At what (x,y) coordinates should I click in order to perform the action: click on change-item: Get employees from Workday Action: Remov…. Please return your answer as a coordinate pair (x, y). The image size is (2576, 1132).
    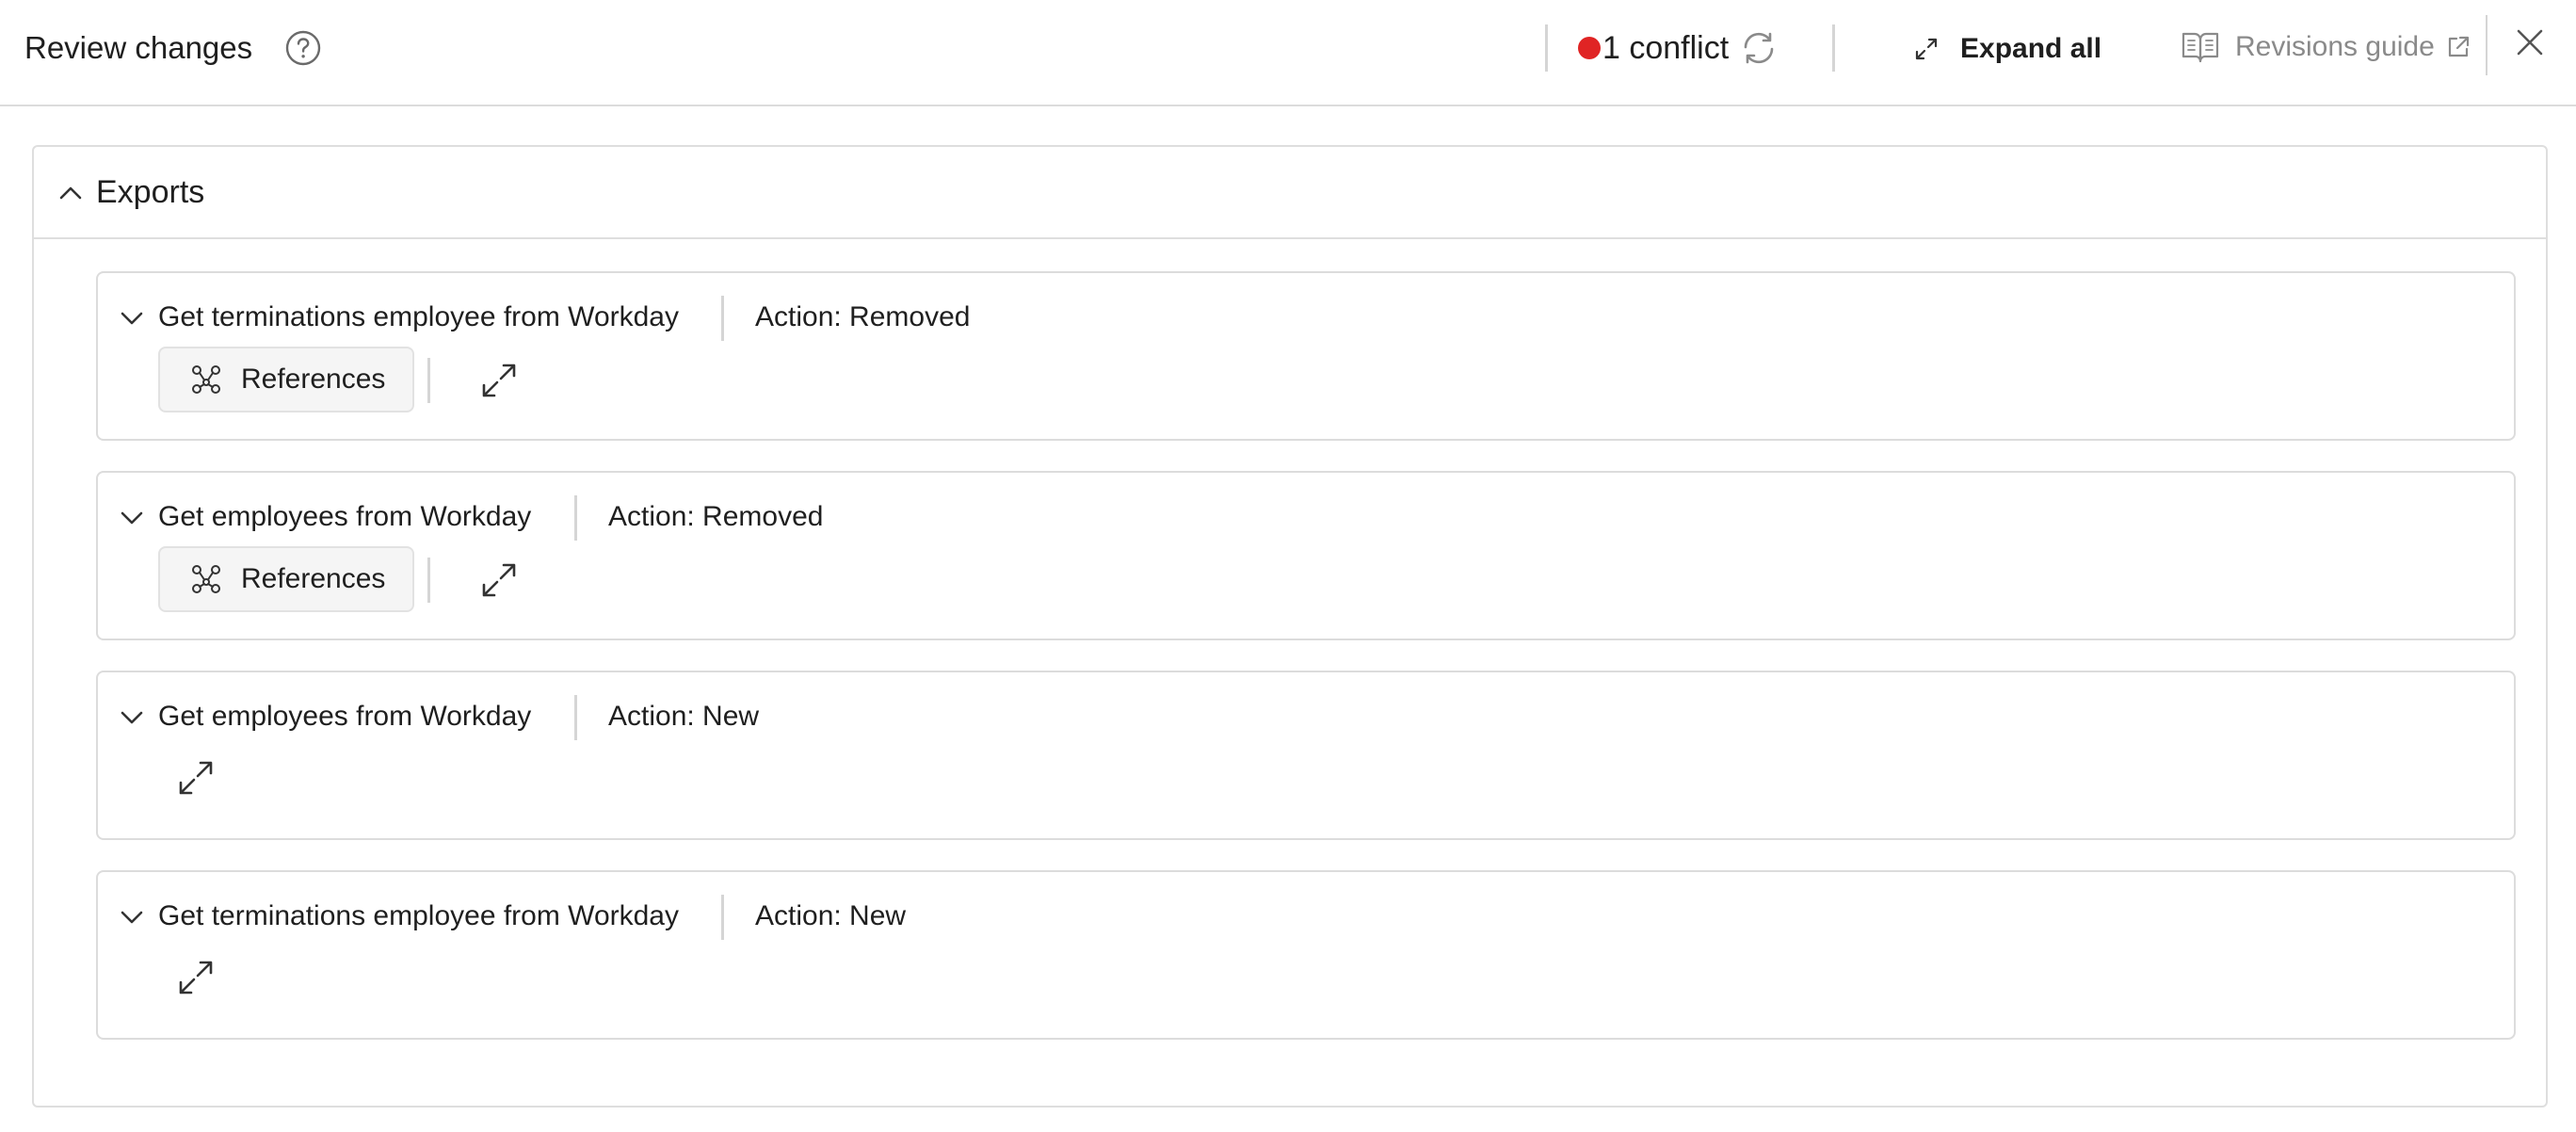
    Looking at the image, I should click on (1306, 555).